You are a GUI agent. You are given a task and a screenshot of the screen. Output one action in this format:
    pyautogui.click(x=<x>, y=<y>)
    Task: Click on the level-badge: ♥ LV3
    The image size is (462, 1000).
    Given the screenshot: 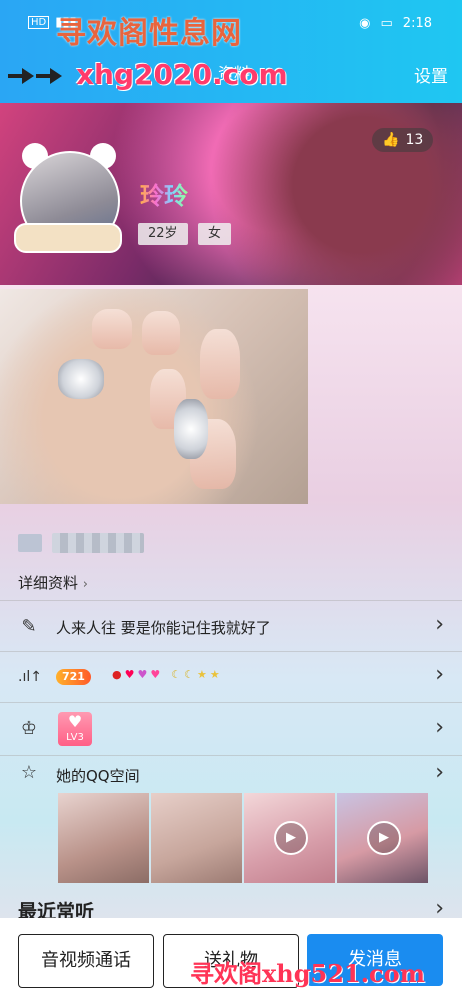 What is the action you would take?
    pyautogui.click(x=75, y=729)
    